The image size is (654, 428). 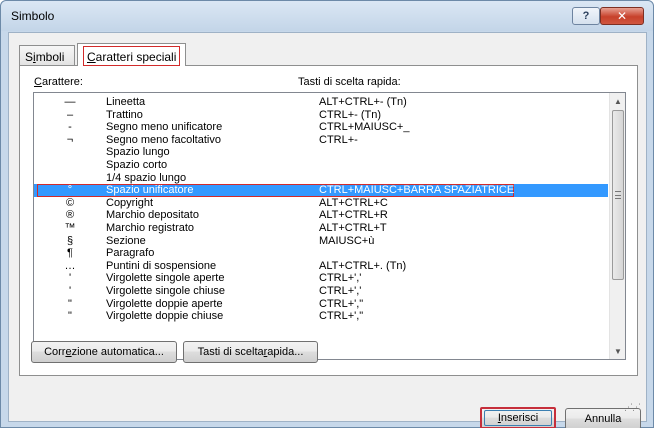 I want to click on character-header: Carattere:, so click(x=58, y=82).